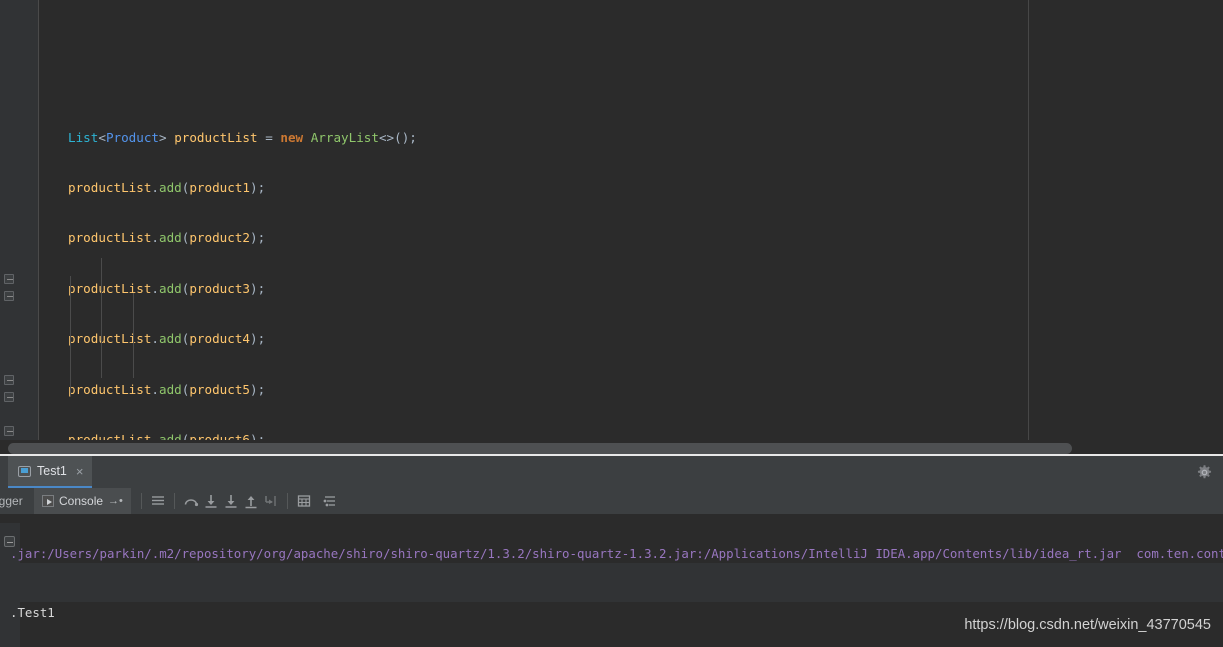  Describe the element at coordinates (19, 227) in the screenshot. I see `editor-gutter` at that location.